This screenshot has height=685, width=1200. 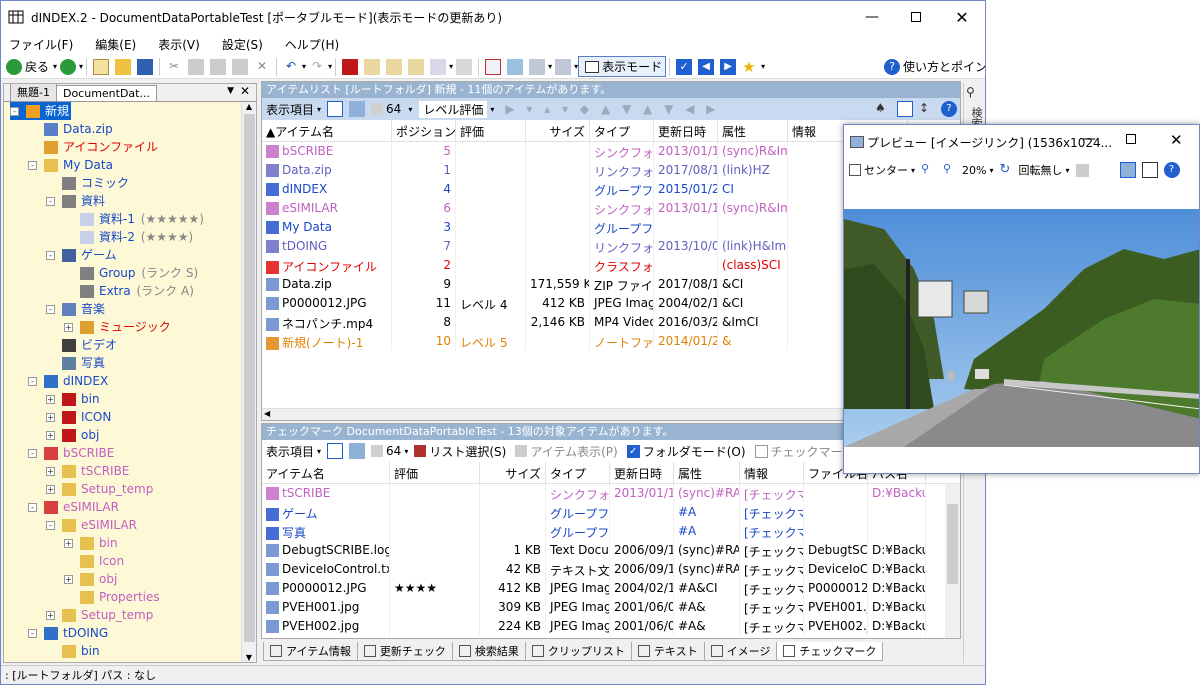 What do you see at coordinates (335, 451) in the screenshot?
I see `check-list-view-icon` at bounding box center [335, 451].